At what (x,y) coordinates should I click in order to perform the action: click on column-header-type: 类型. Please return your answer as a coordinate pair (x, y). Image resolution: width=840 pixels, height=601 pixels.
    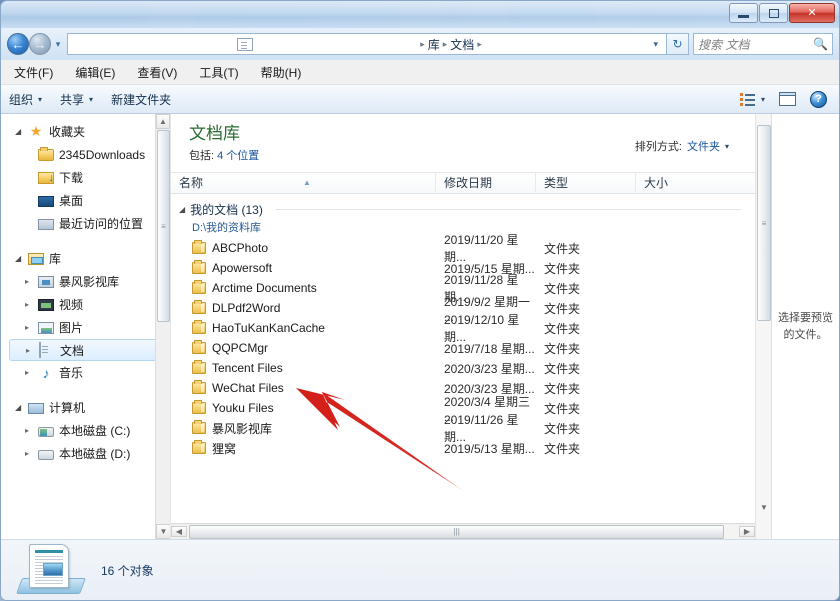
    Looking at the image, I should click on (586, 183).